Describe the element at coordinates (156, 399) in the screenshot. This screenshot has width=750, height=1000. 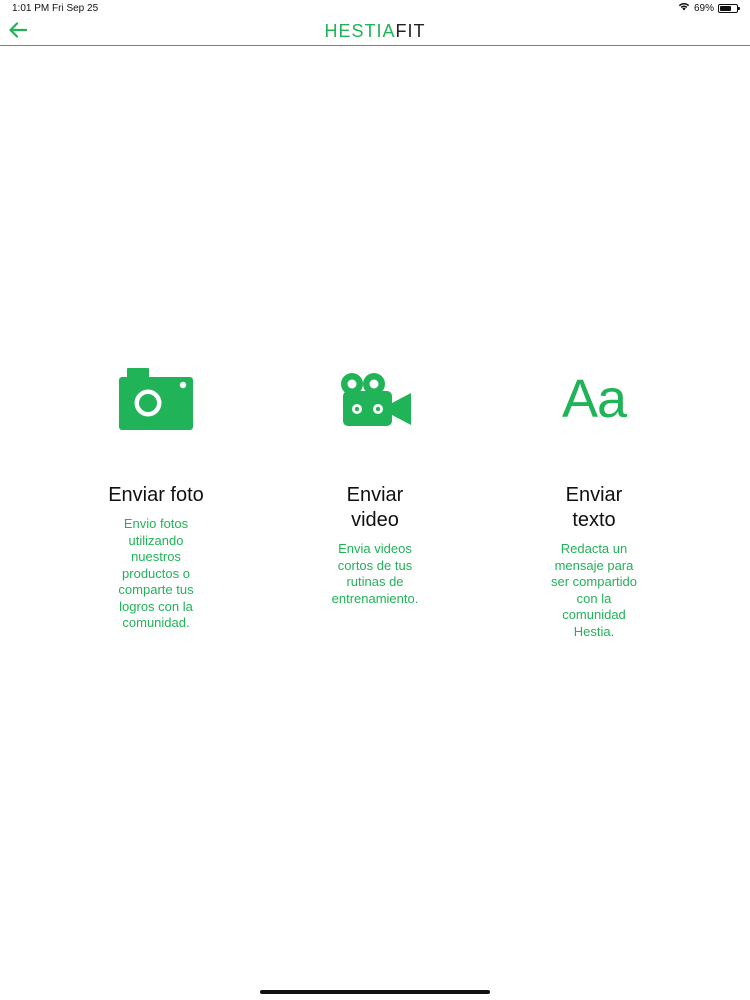
I see `camera-icon` at that location.